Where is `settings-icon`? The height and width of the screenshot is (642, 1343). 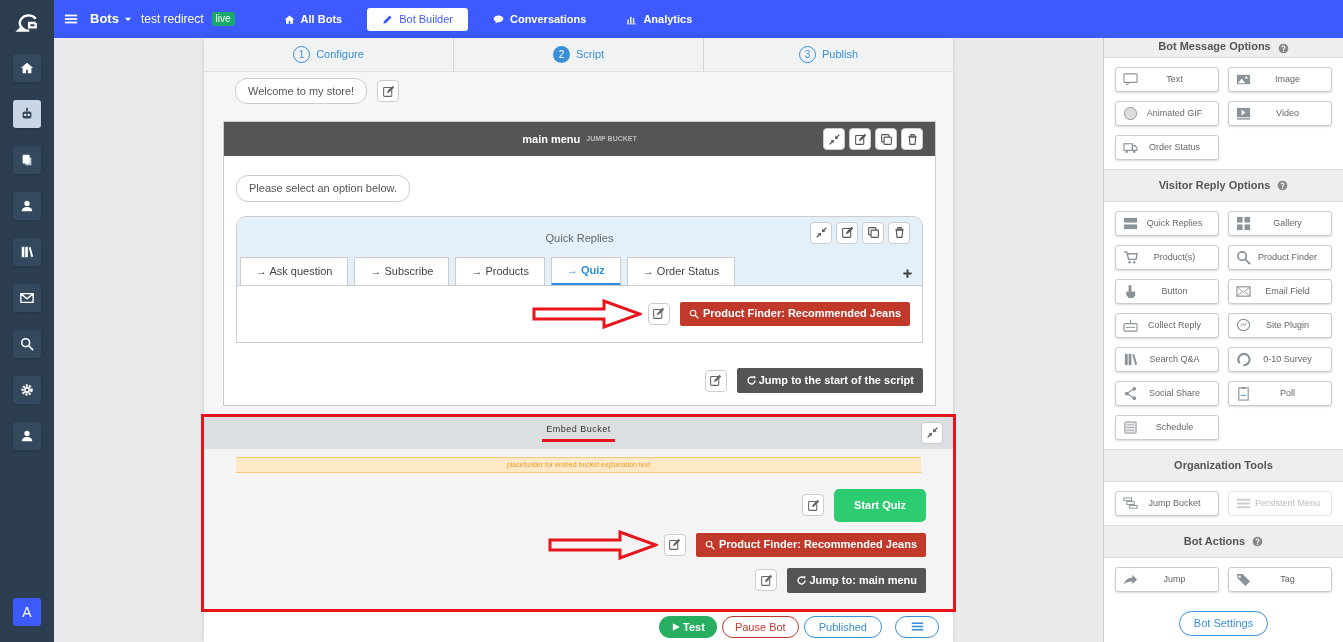
settings-icon is located at coordinates (27, 390).